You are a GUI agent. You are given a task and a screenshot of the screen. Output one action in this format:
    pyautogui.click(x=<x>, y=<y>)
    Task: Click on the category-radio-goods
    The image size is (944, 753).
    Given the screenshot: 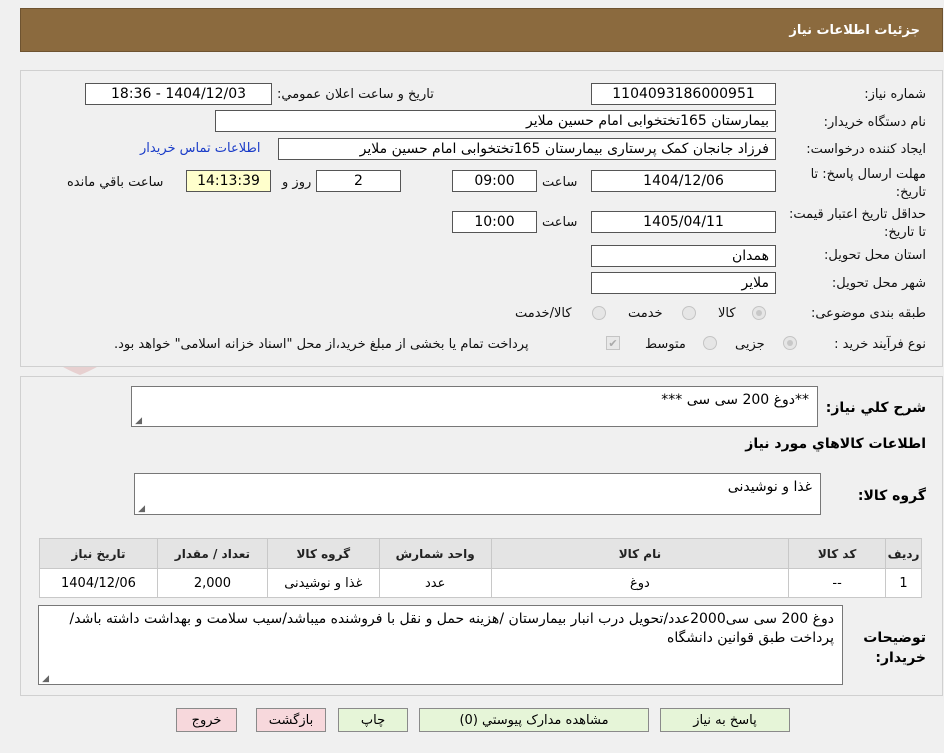 What is the action you would take?
    pyautogui.click(x=759, y=313)
    